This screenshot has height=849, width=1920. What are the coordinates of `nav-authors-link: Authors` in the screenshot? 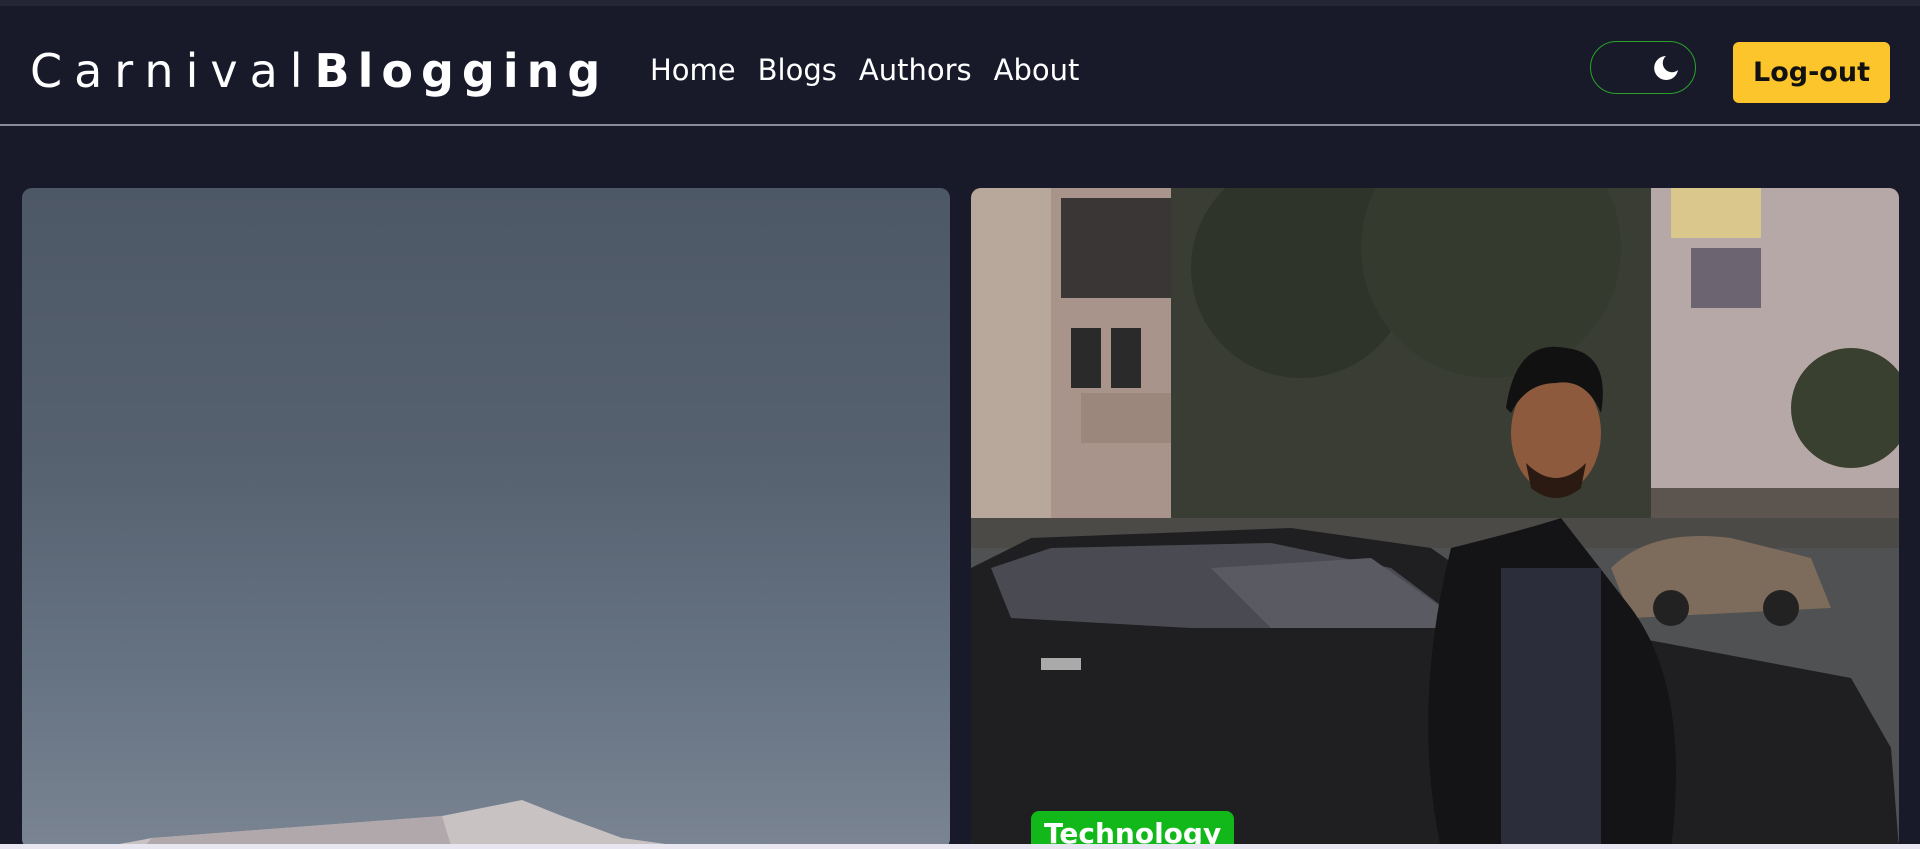 It's located at (915, 70).